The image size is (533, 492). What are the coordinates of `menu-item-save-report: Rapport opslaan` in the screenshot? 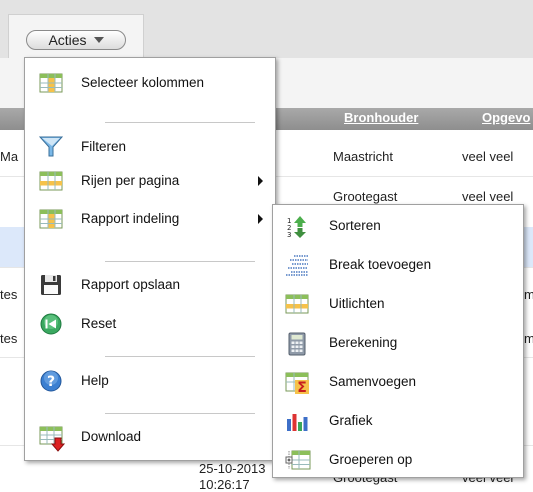 It's located at (150, 285).